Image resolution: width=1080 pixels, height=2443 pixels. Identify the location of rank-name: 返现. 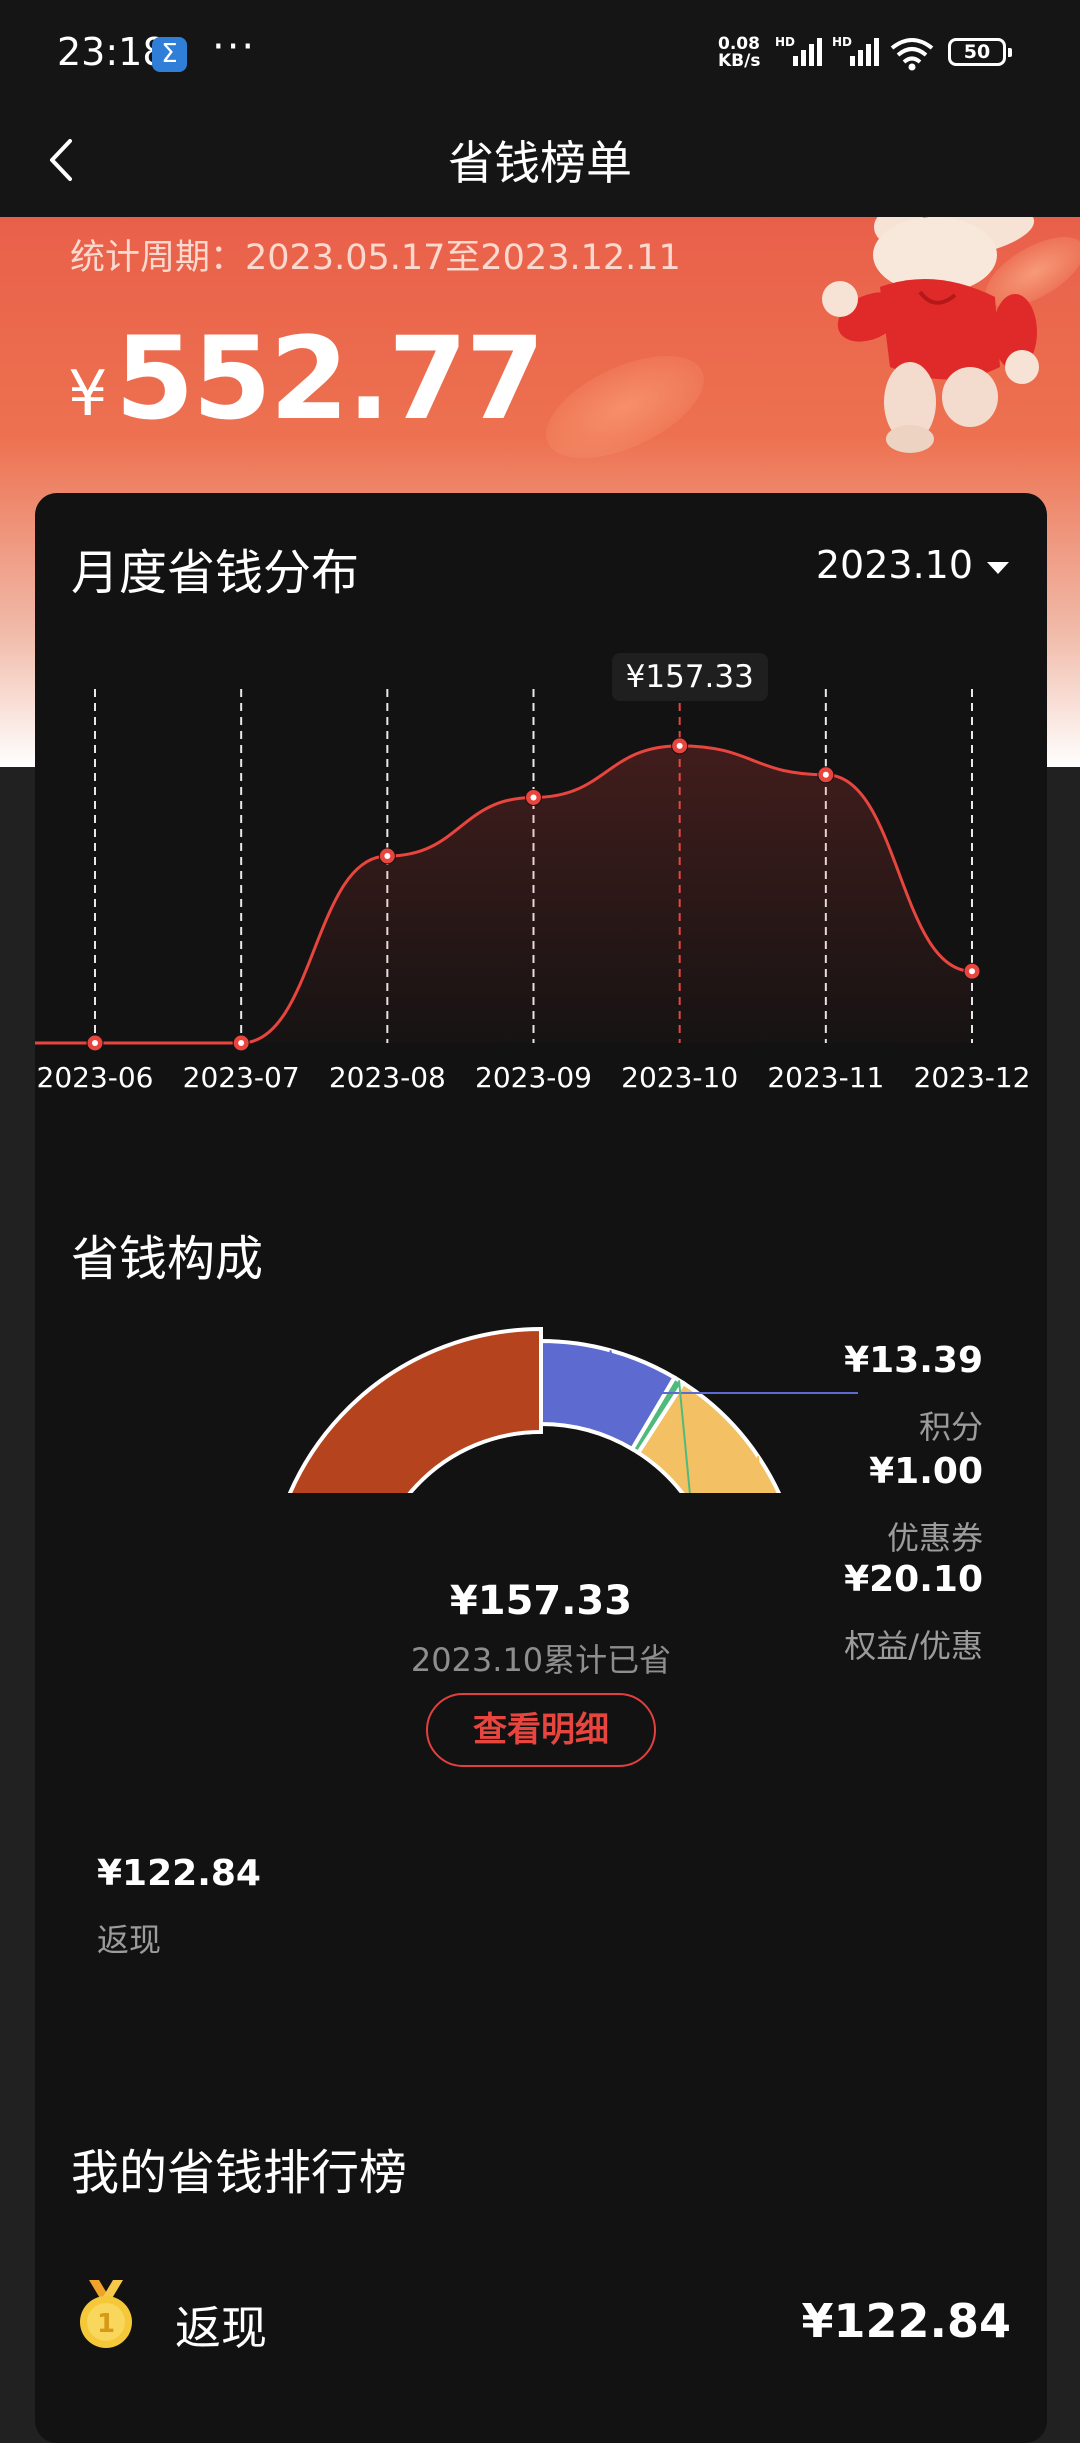
(221, 2328).